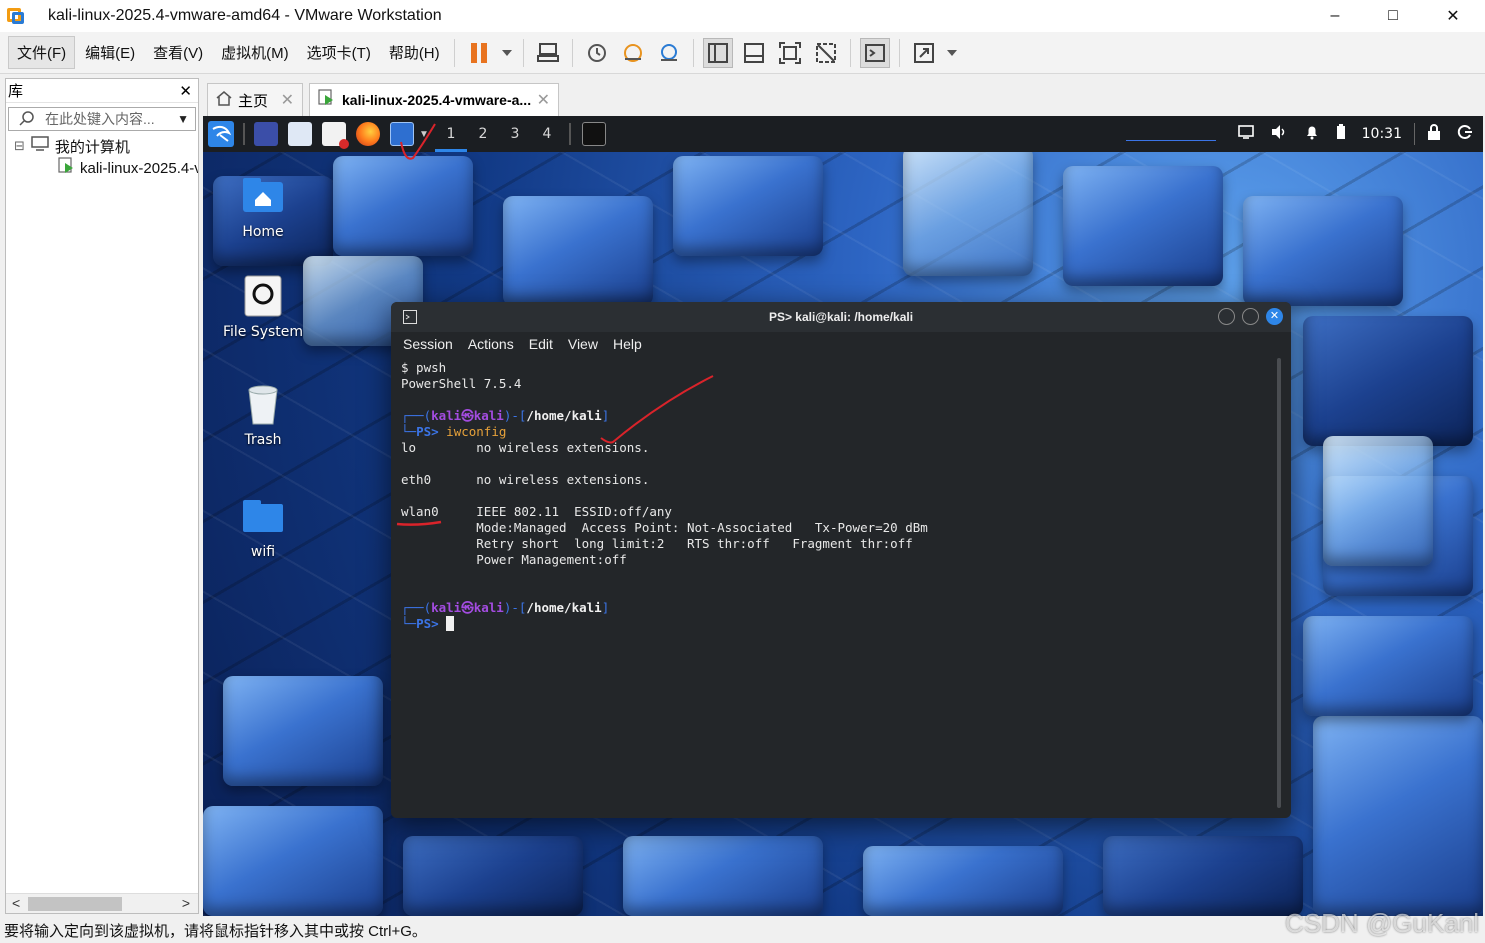 This screenshot has height=943, width=1485. Describe the element at coordinates (541, 344) in the screenshot. I see `terminal-menu-edit: Edit` at that location.